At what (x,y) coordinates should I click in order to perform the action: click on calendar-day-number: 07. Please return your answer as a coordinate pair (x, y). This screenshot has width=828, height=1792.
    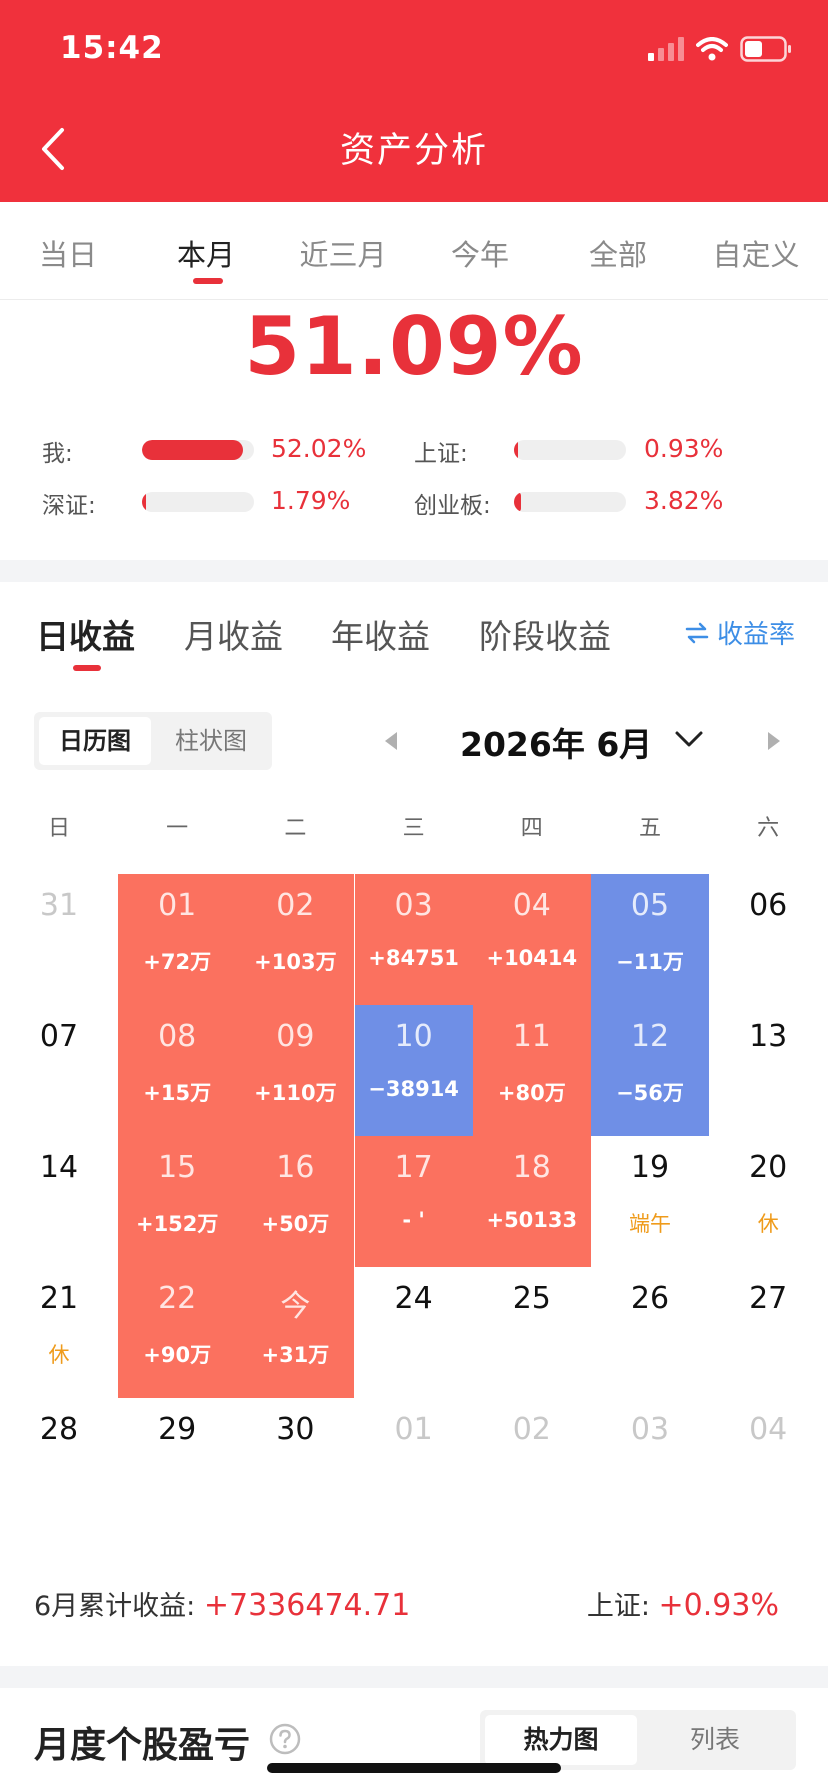
    Looking at the image, I should click on (59, 1036).